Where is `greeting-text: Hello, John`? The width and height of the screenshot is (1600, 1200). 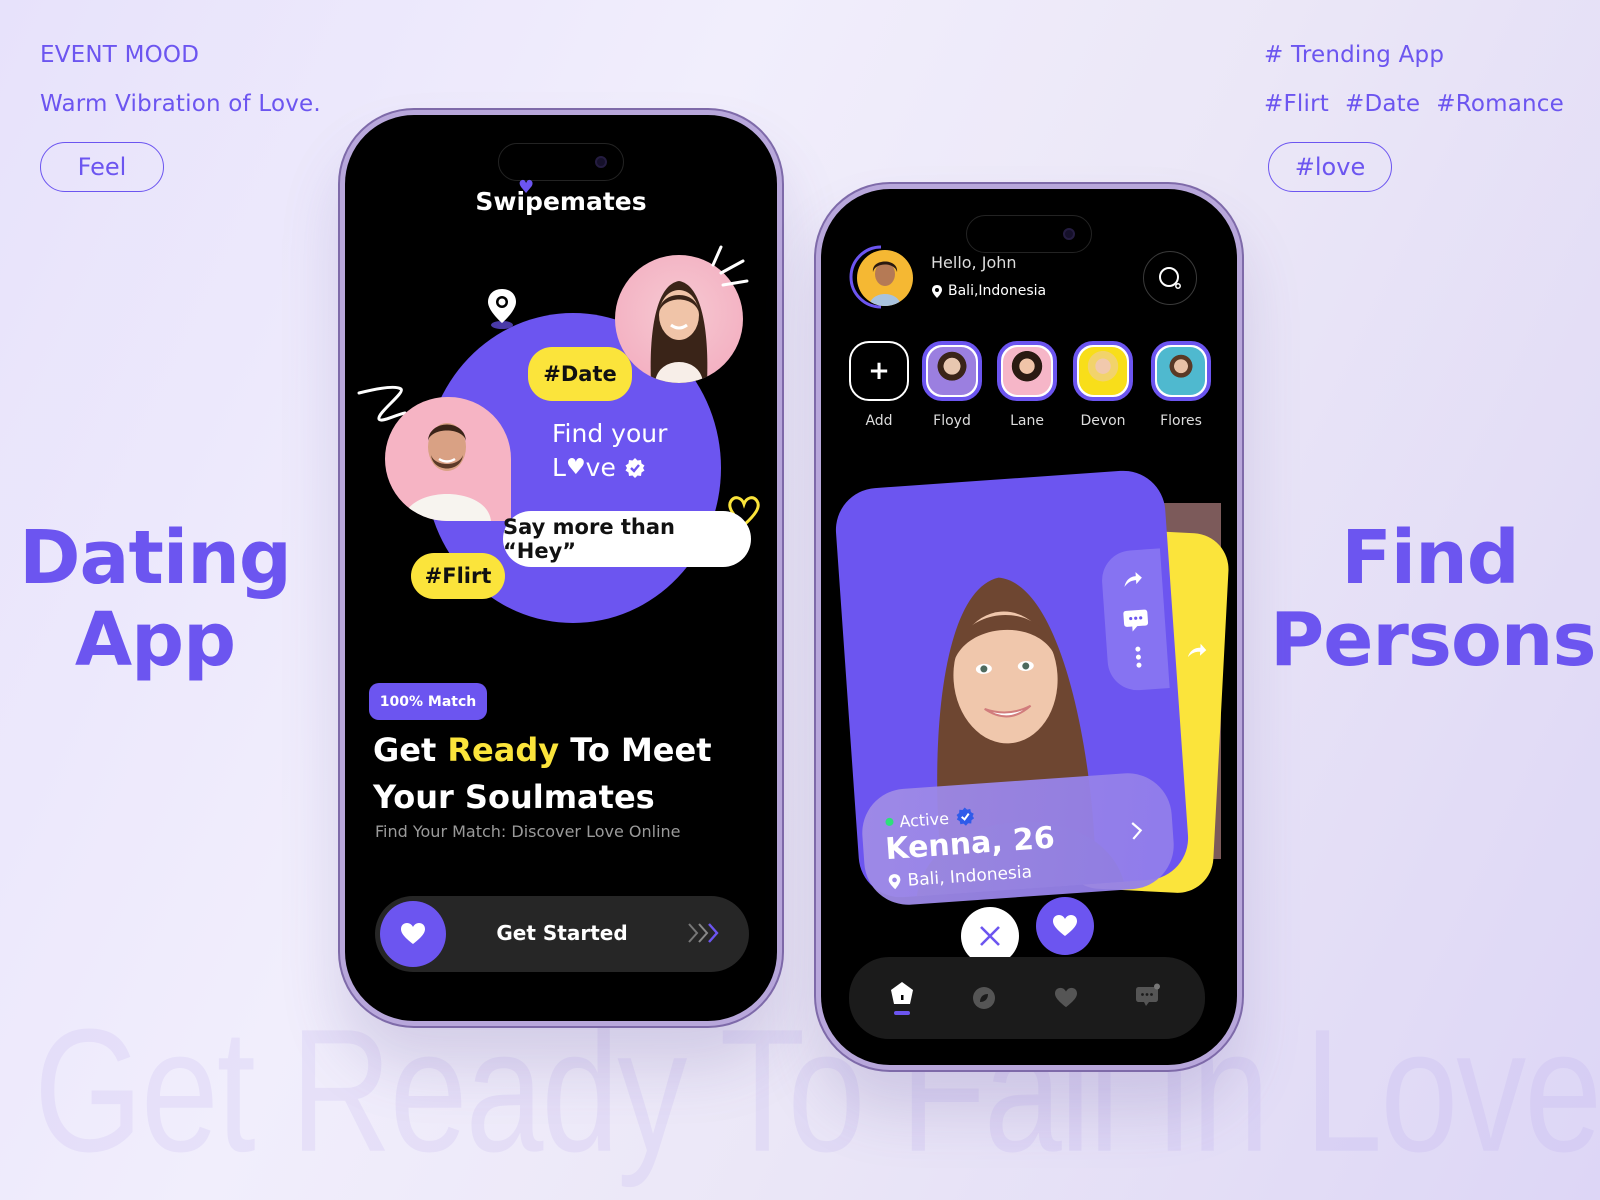
greeting-text: Hello, John is located at coordinates (974, 262).